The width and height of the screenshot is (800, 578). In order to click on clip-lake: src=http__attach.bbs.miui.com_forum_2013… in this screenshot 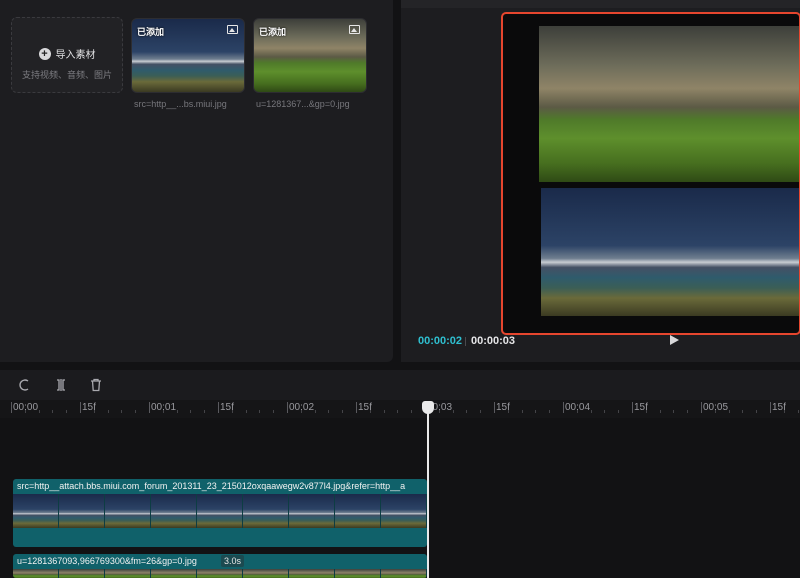, I will do `click(220, 513)`.